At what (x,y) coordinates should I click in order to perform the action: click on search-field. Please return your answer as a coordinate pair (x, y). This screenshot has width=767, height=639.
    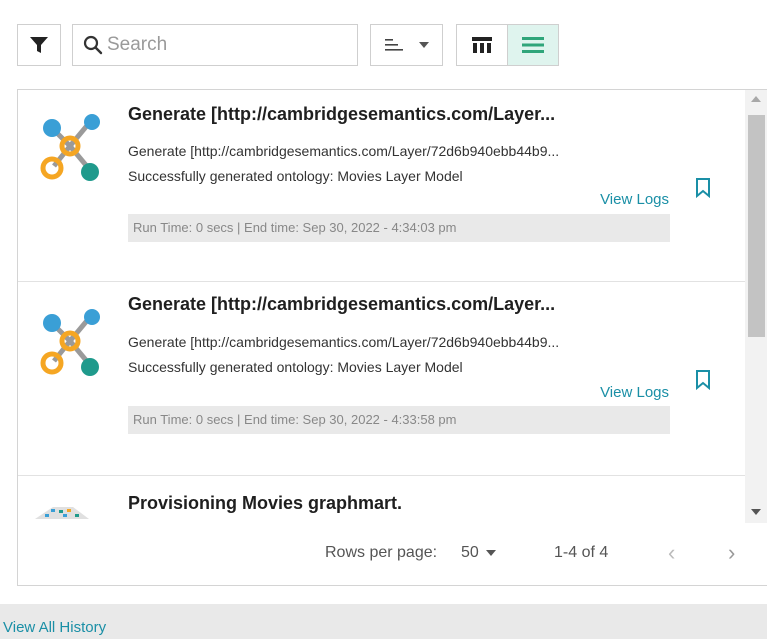
    Looking at the image, I should click on (215, 45).